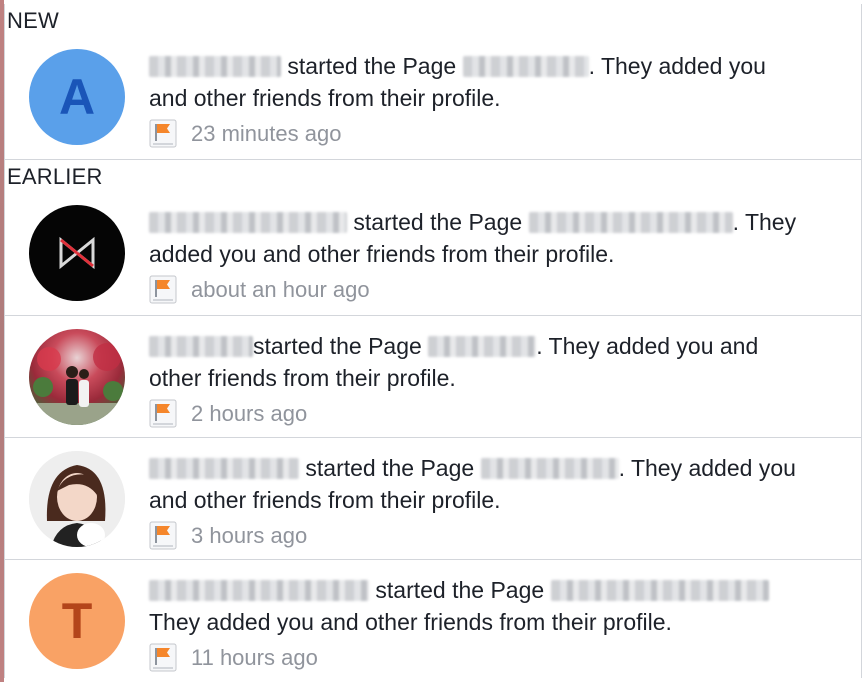 This screenshot has width=866, height=682. Describe the element at coordinates (475, 658) in the screenshot. I see `notification-meta: 11 hours ago` at that location.